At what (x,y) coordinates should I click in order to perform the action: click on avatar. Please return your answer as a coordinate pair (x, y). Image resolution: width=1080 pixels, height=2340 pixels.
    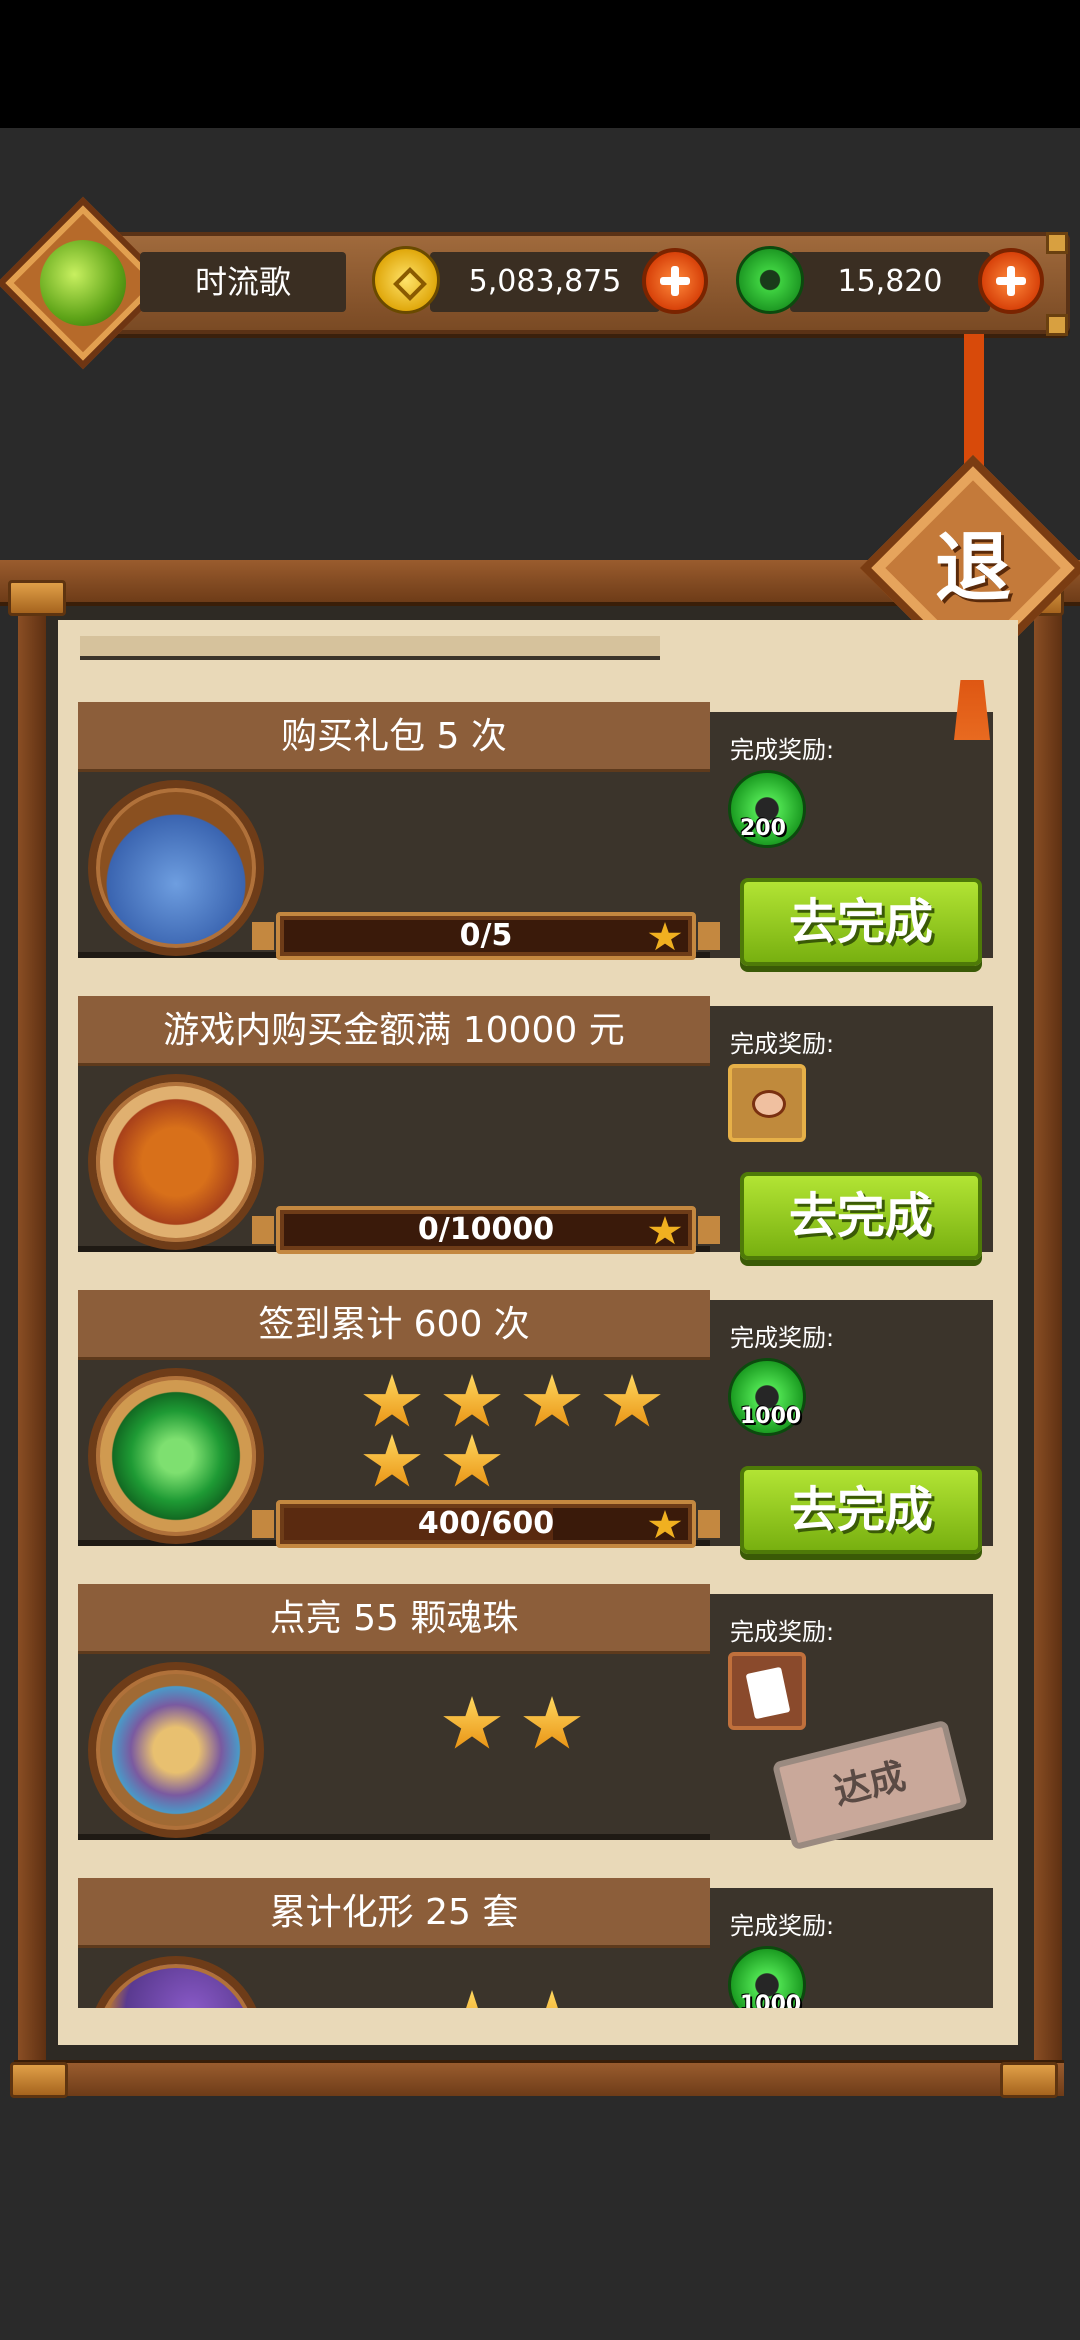
    Looking at the image, I should click on (83, 283).